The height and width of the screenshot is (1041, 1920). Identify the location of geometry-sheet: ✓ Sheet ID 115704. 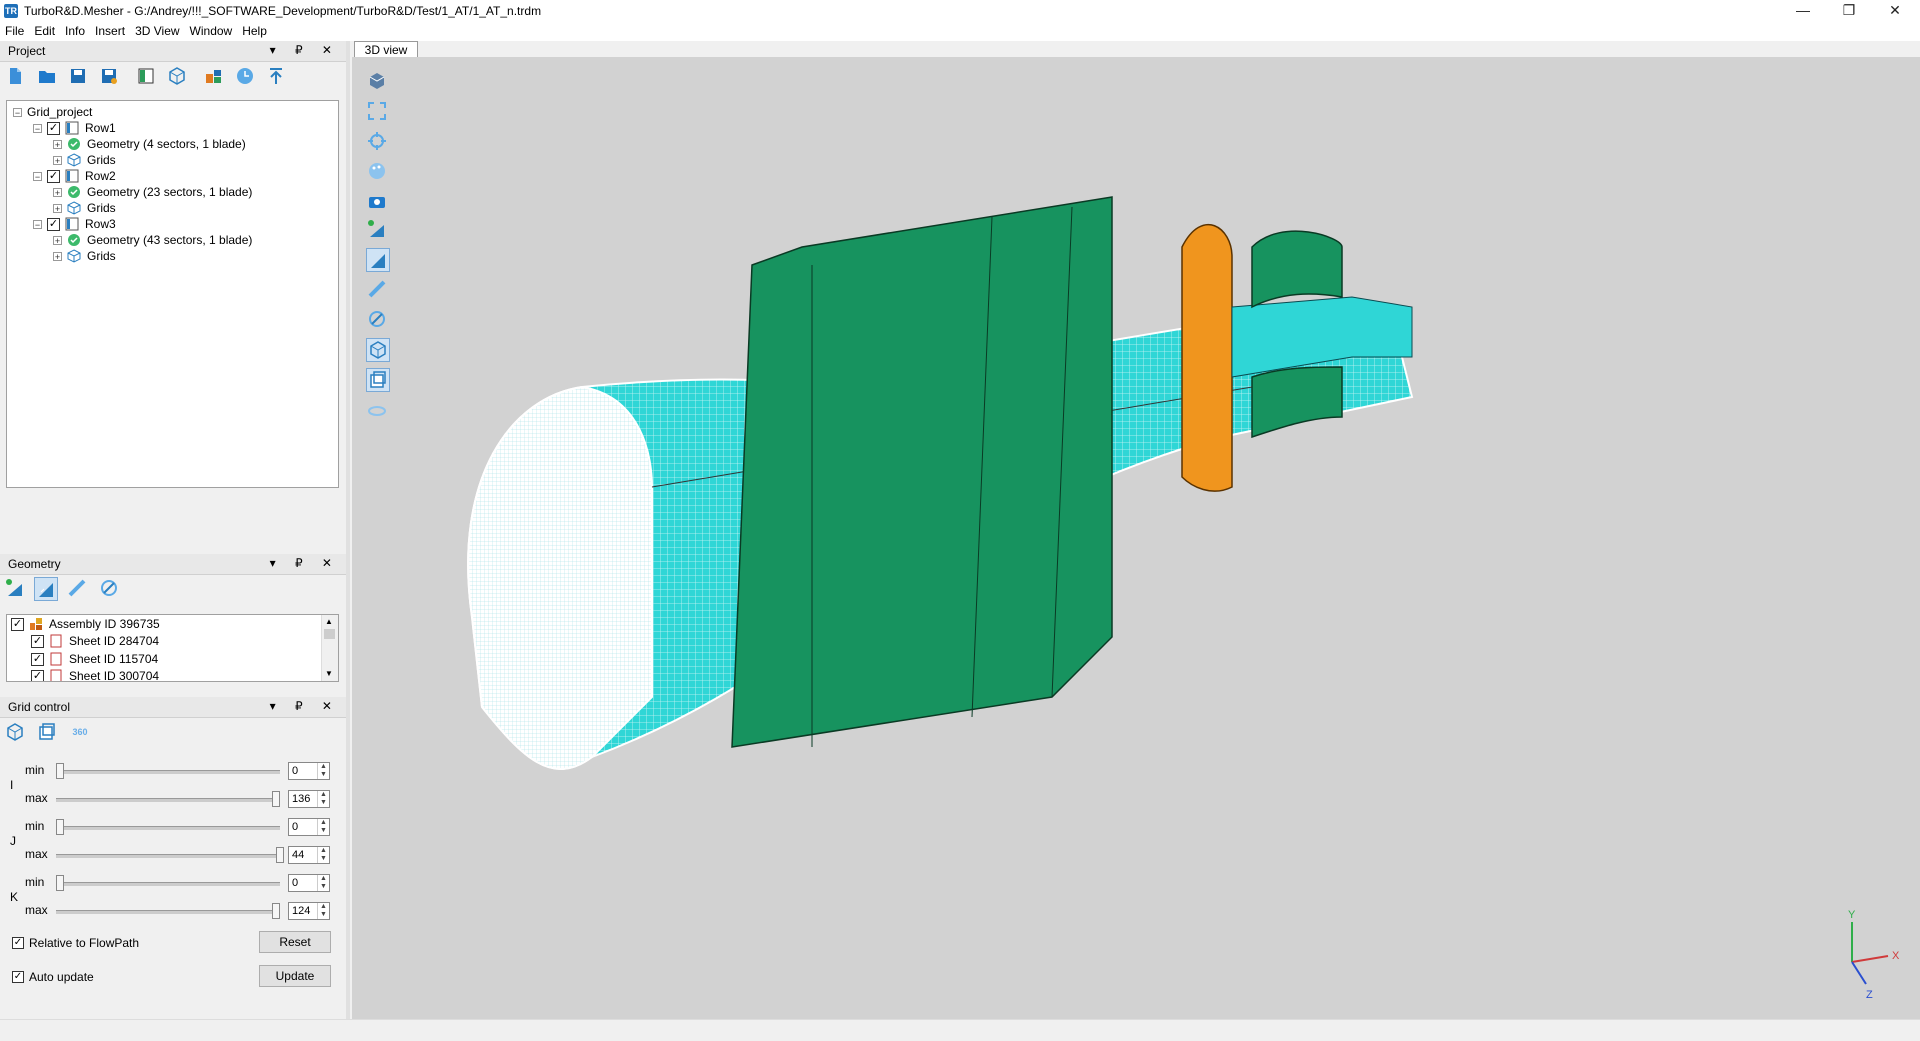
(94, 659).